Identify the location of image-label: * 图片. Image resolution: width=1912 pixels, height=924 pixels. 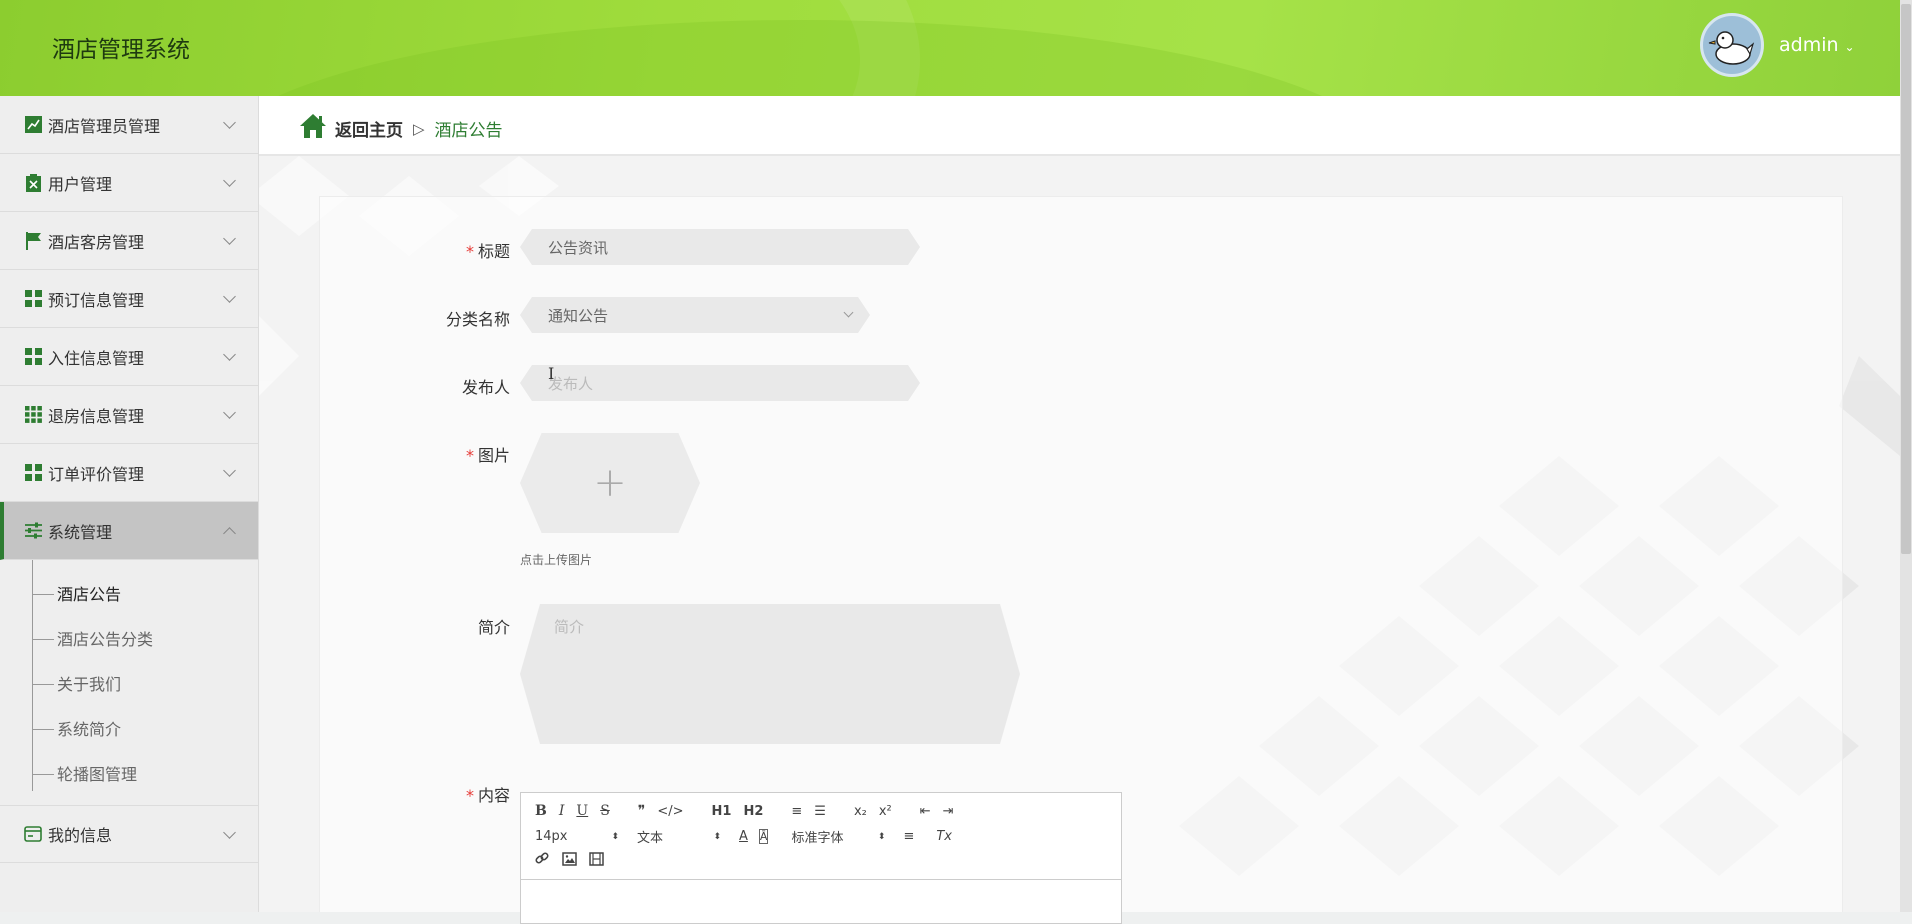
(487, 455).